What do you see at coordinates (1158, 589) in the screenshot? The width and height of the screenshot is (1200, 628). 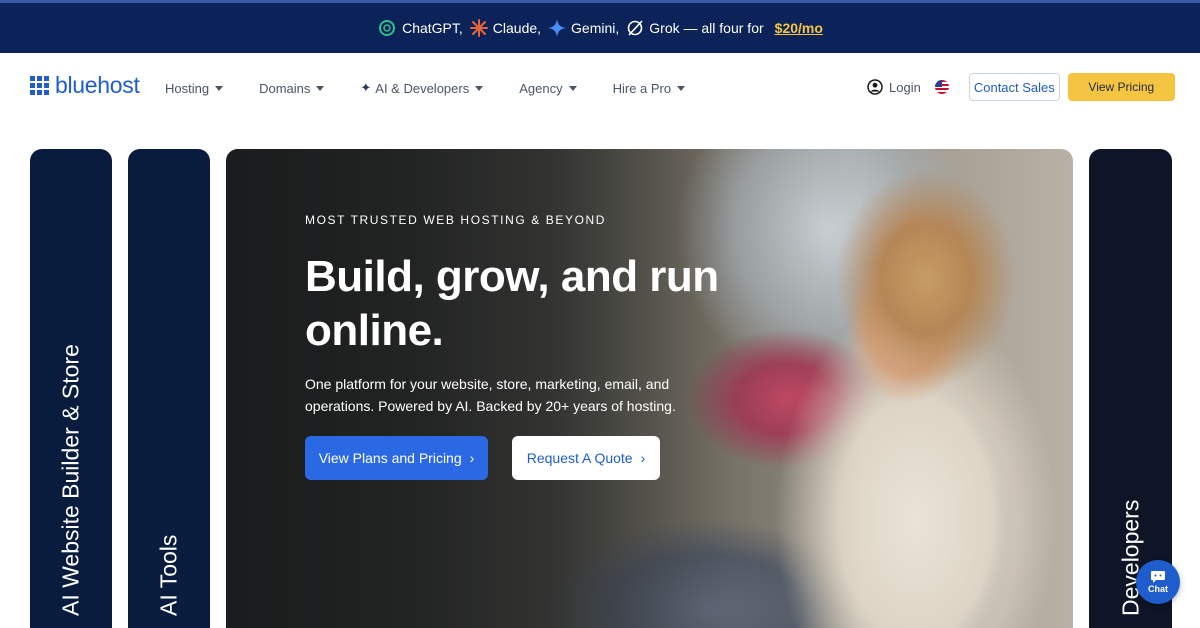 I see `chat-label: Chat` at bounding box center [1158, 589].